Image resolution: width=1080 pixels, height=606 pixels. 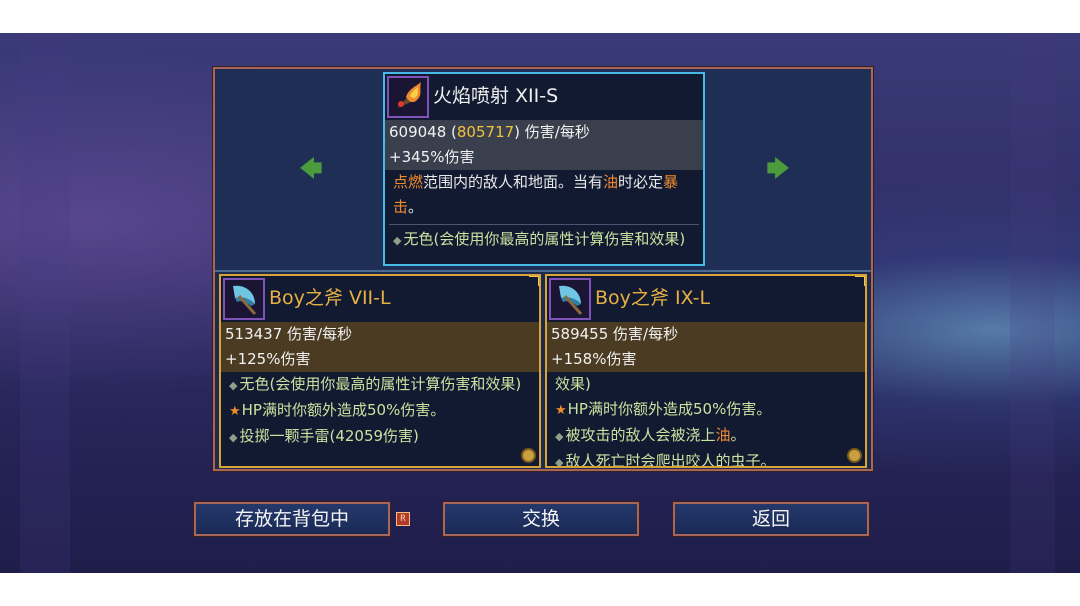 What do you see at coordinates (380, 359) in the screenshot?
I see `damage-bonus: +125%伤害` at bounding box center [380, 359].